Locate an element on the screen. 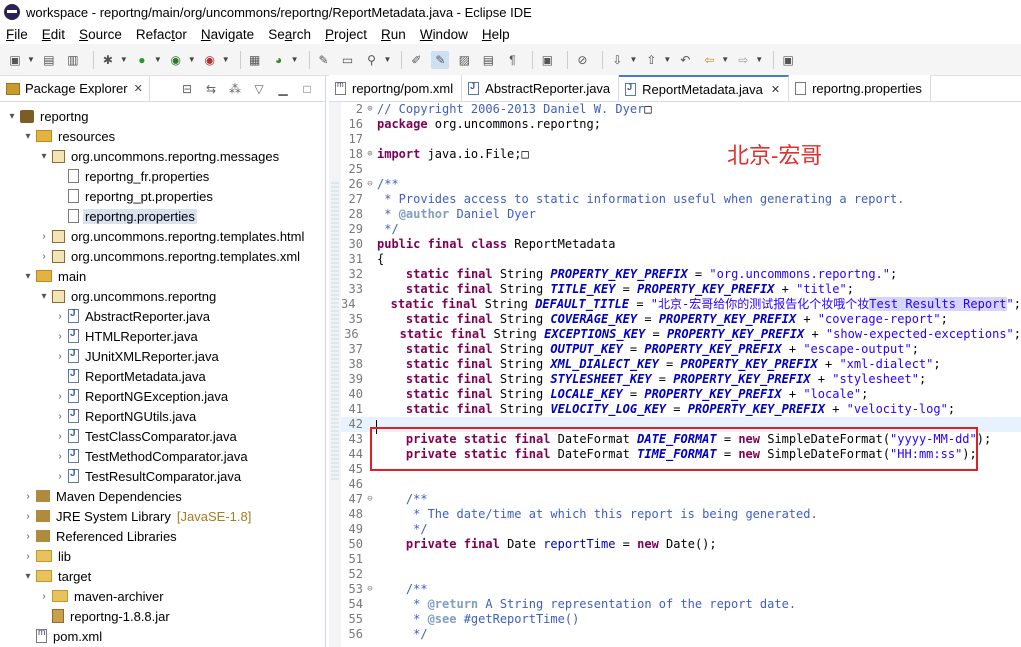  tree-item: › maven-archiver is located at coordinates (162, 596).